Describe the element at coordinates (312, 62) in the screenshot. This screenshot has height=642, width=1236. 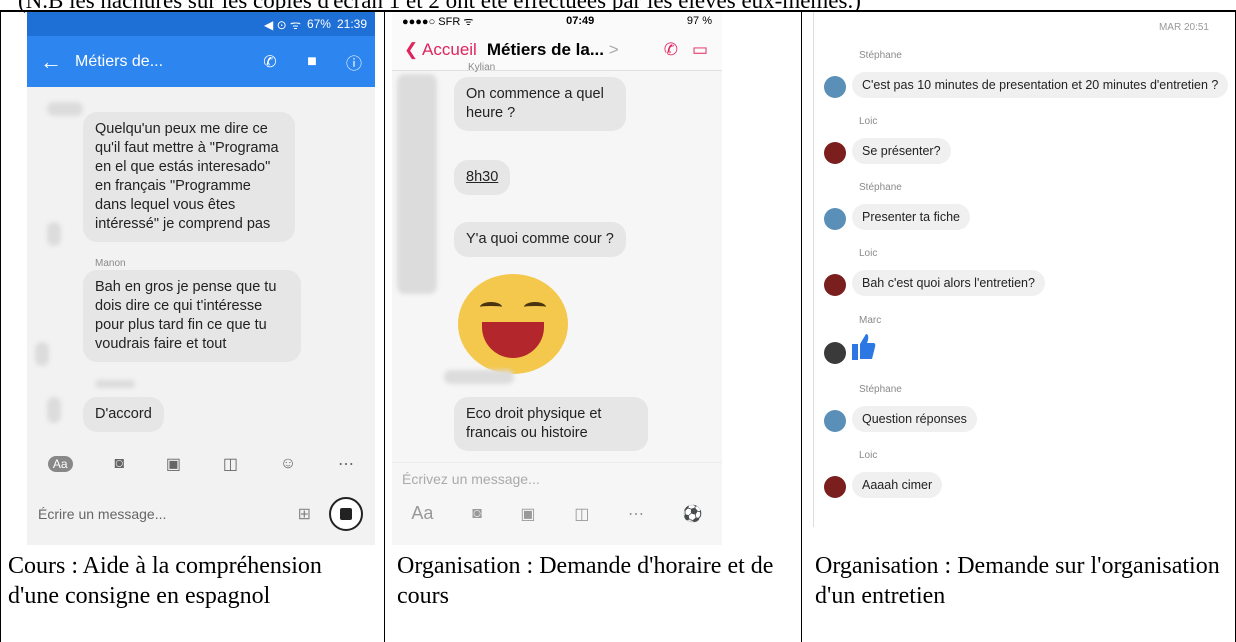
I see `video-icon: ■` at that location.